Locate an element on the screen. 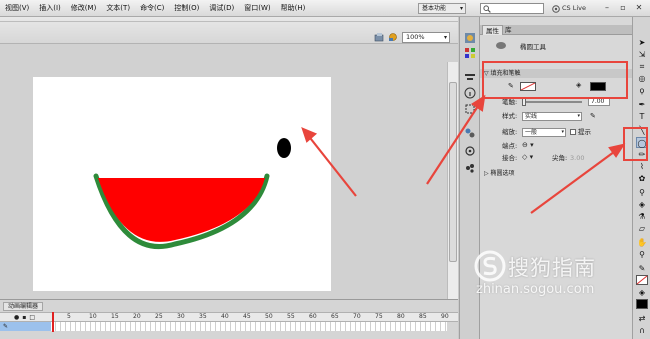 The image size is (650, 339). components-panel-icon is located at coordinates (470, 133).